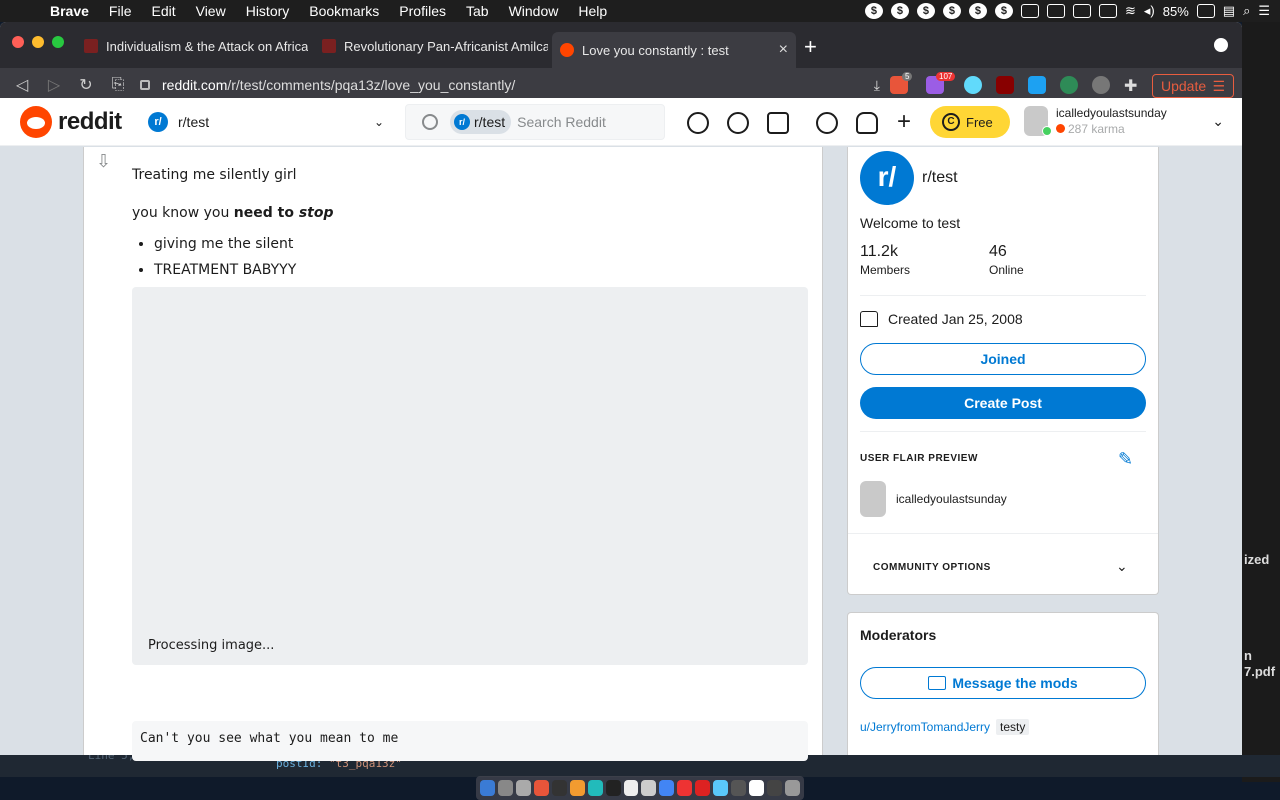 This screenshot has height=800, width=1280. I want to click on sublime-icon, so click(577, 788).